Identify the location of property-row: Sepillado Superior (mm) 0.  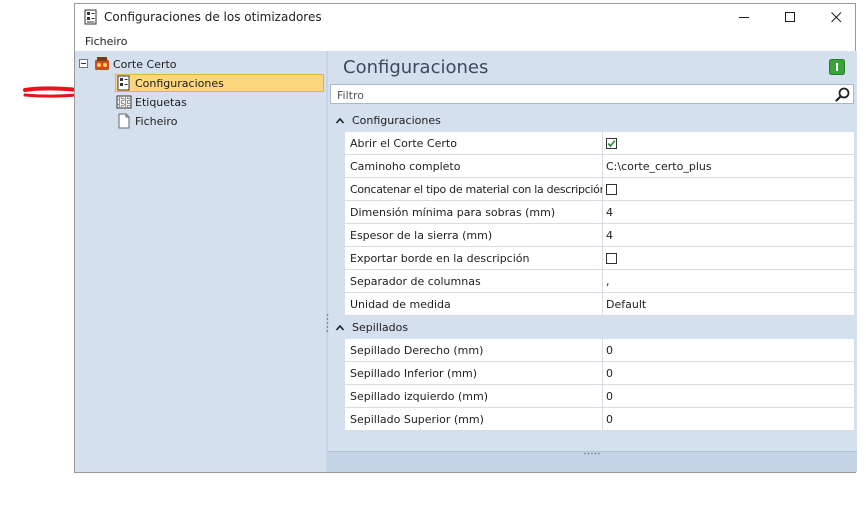
(592, 419).